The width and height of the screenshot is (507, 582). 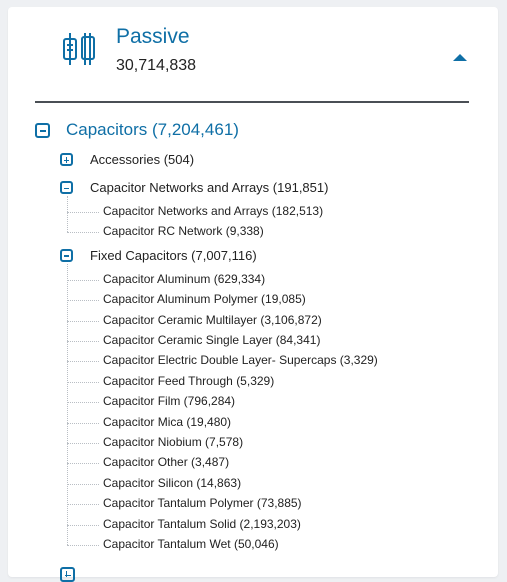 What do you see at coordinates (172, 483) in the screenshot?
I see `subcategory-link: Capacitor Silicon (14,863)` at bounding box center [172, 483].